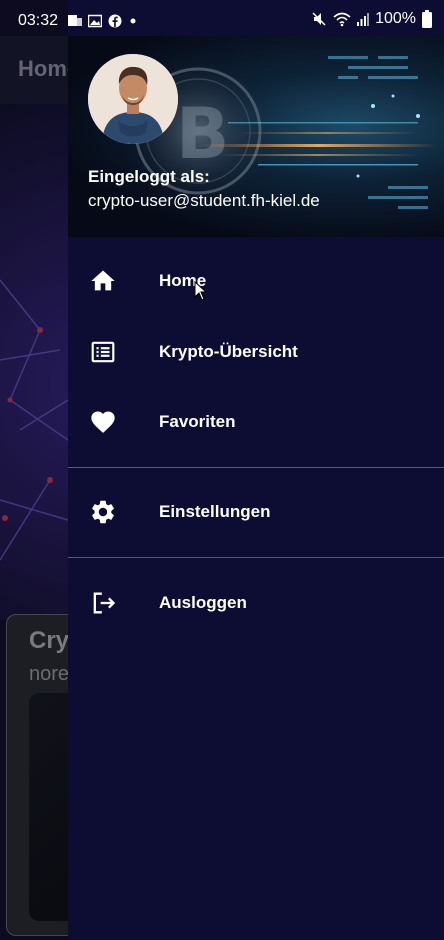 This screenshot has height=940, width=444. Describe the element at coordinates (38, 20) in the screenshot. I see `status-time: 03:32` at that location.